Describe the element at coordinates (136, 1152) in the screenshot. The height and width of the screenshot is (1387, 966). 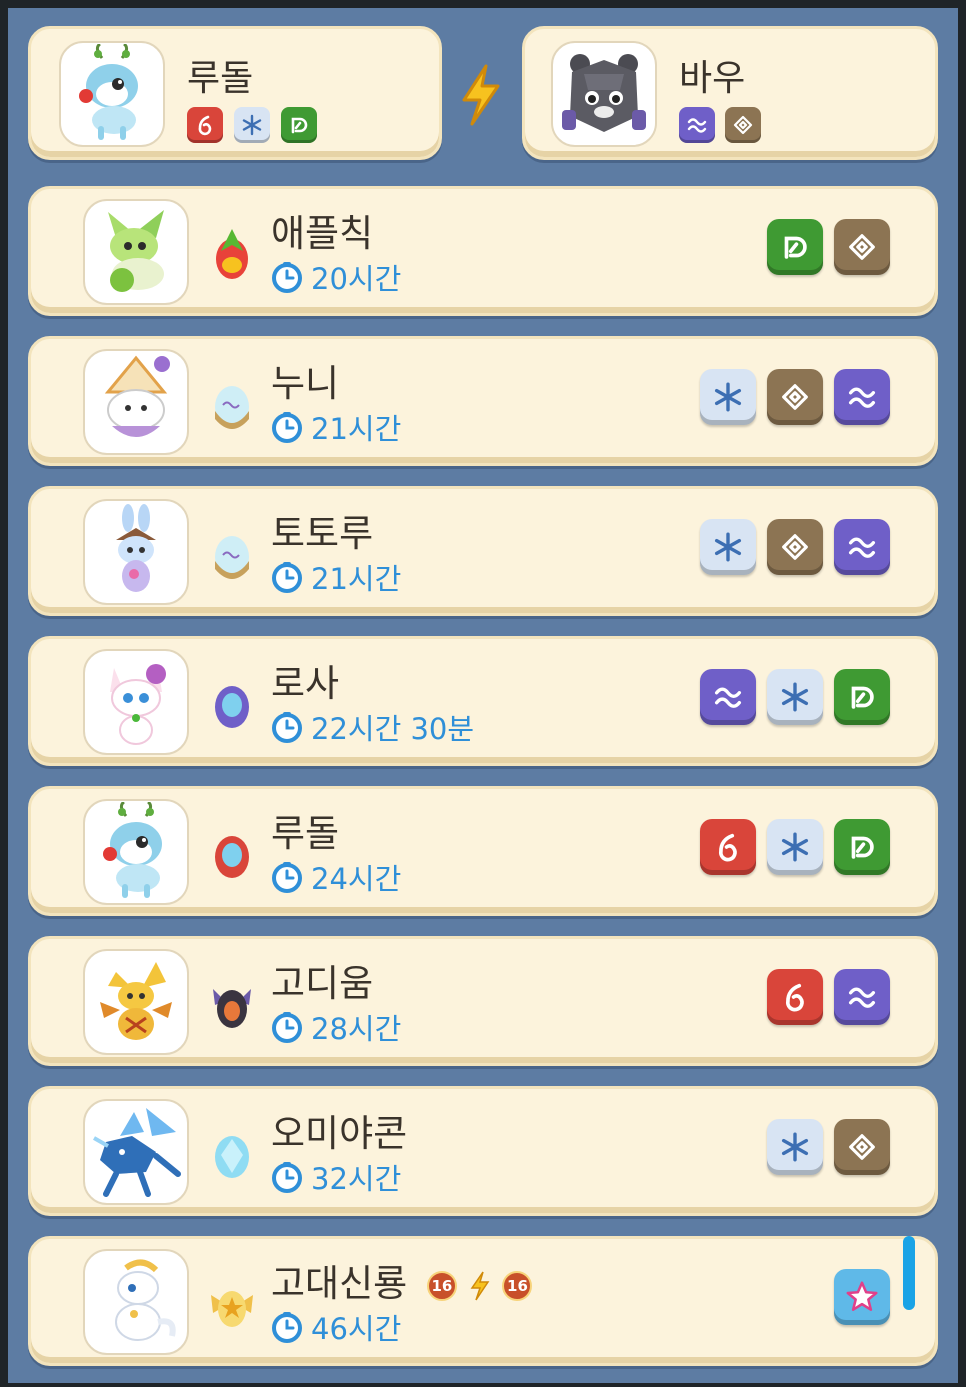
I see `omiyakon-portrait` at that location.